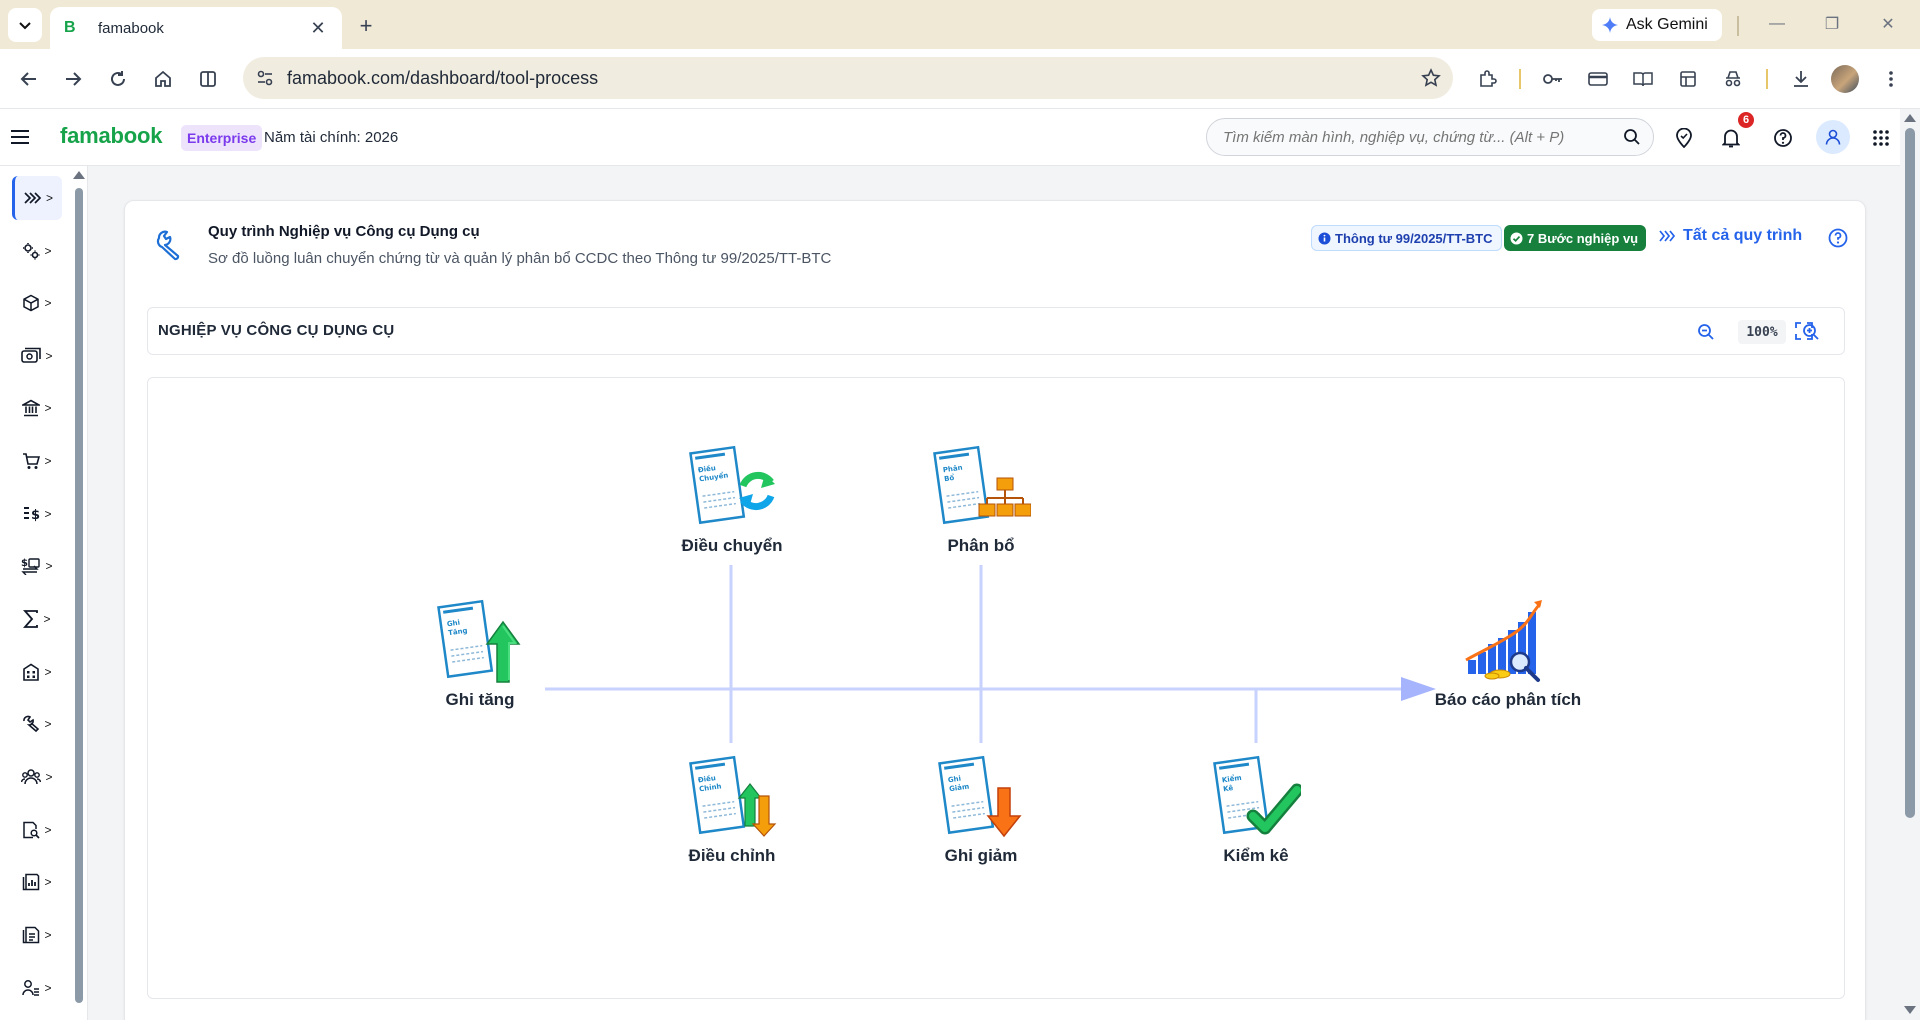 The image size is (1920, 1020). I want to click on check-circle-icon, so click(1516, 238).